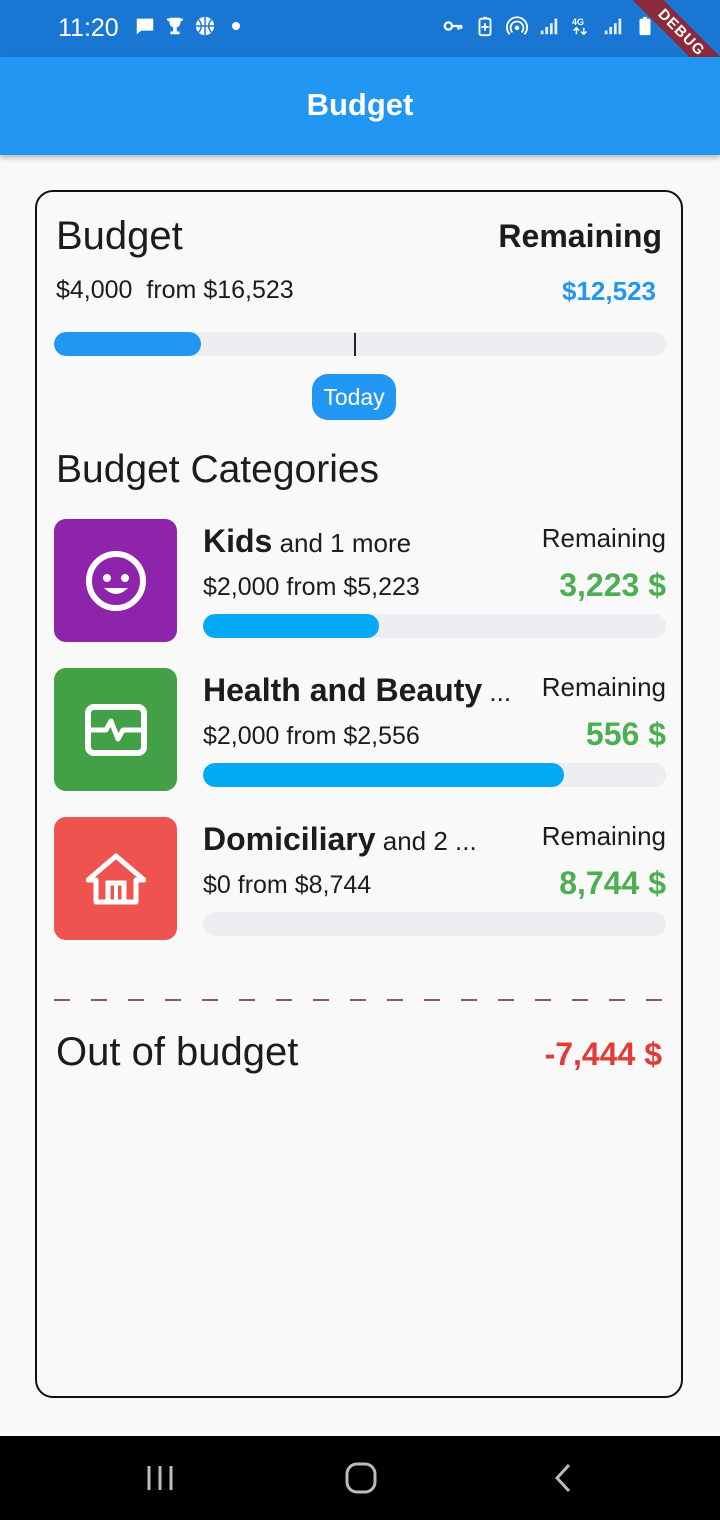 The width and height of the screenshot is (720, 1520). I want to click on trophy-icon, so click(175, 26).